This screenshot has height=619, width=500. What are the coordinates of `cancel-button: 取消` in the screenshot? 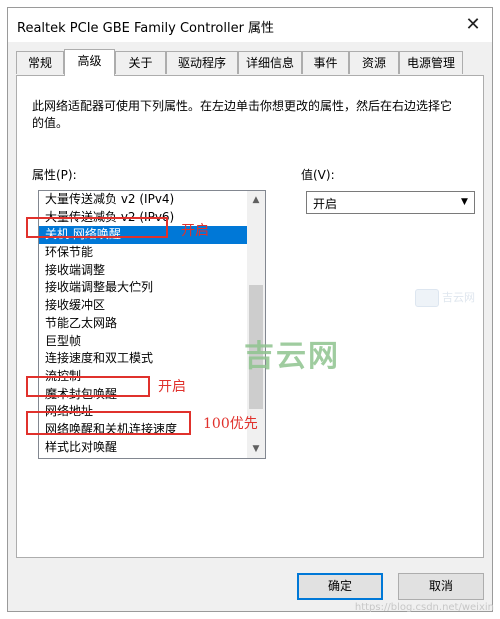 It's located at (441, 586).